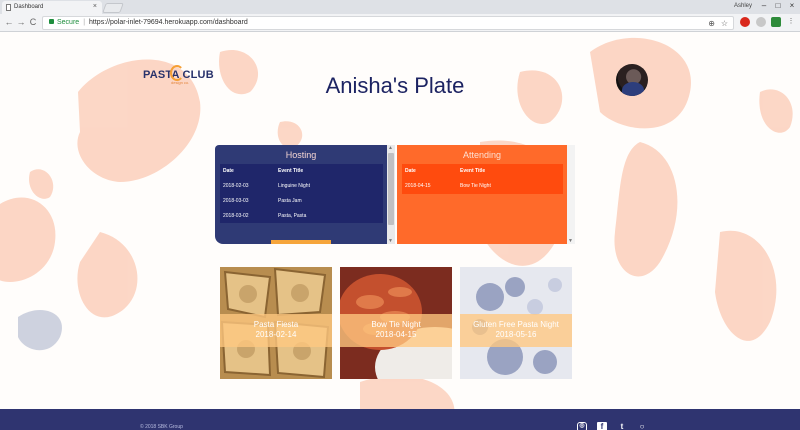 The height and width of the screenshot is (430, 800). Describe the element at coordinates (292, 215) in the screenshot. I see `event-title: Pasta, Pasta` at that location.